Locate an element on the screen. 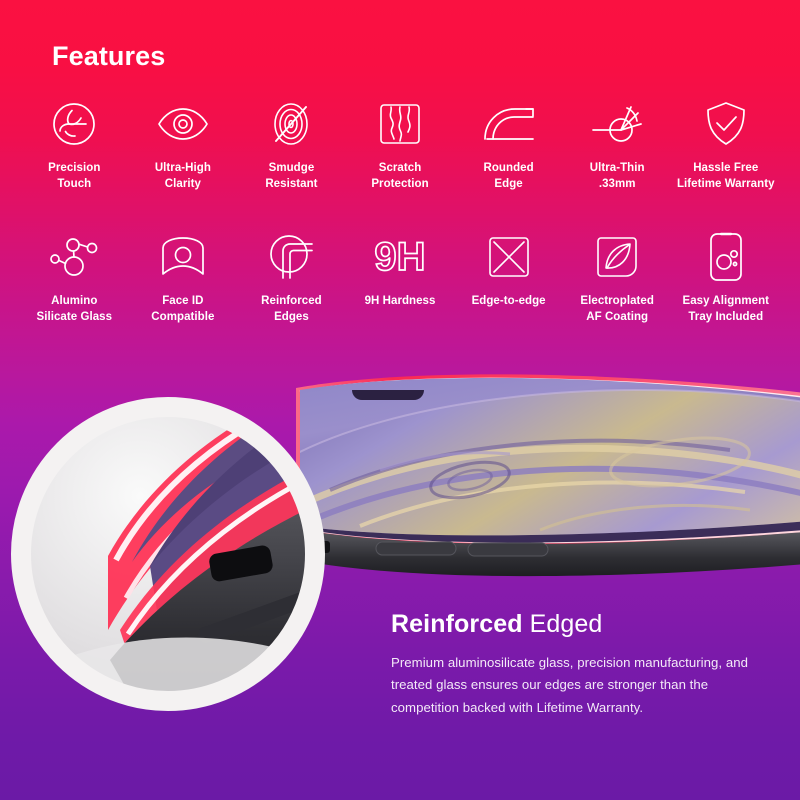 The height and width of the screenshot is (800, 800). volume-button-down is located at coordinates (508, 549).